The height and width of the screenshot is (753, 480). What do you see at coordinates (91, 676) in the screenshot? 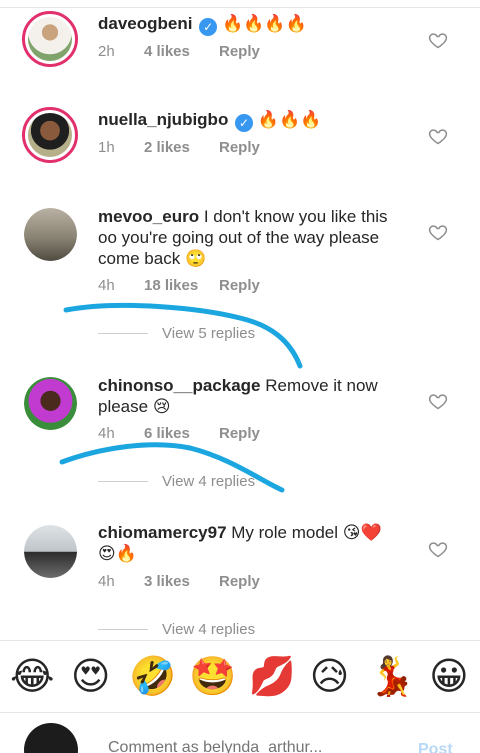
I see `emoji-button: 😍` at bounding box center [91, 676].